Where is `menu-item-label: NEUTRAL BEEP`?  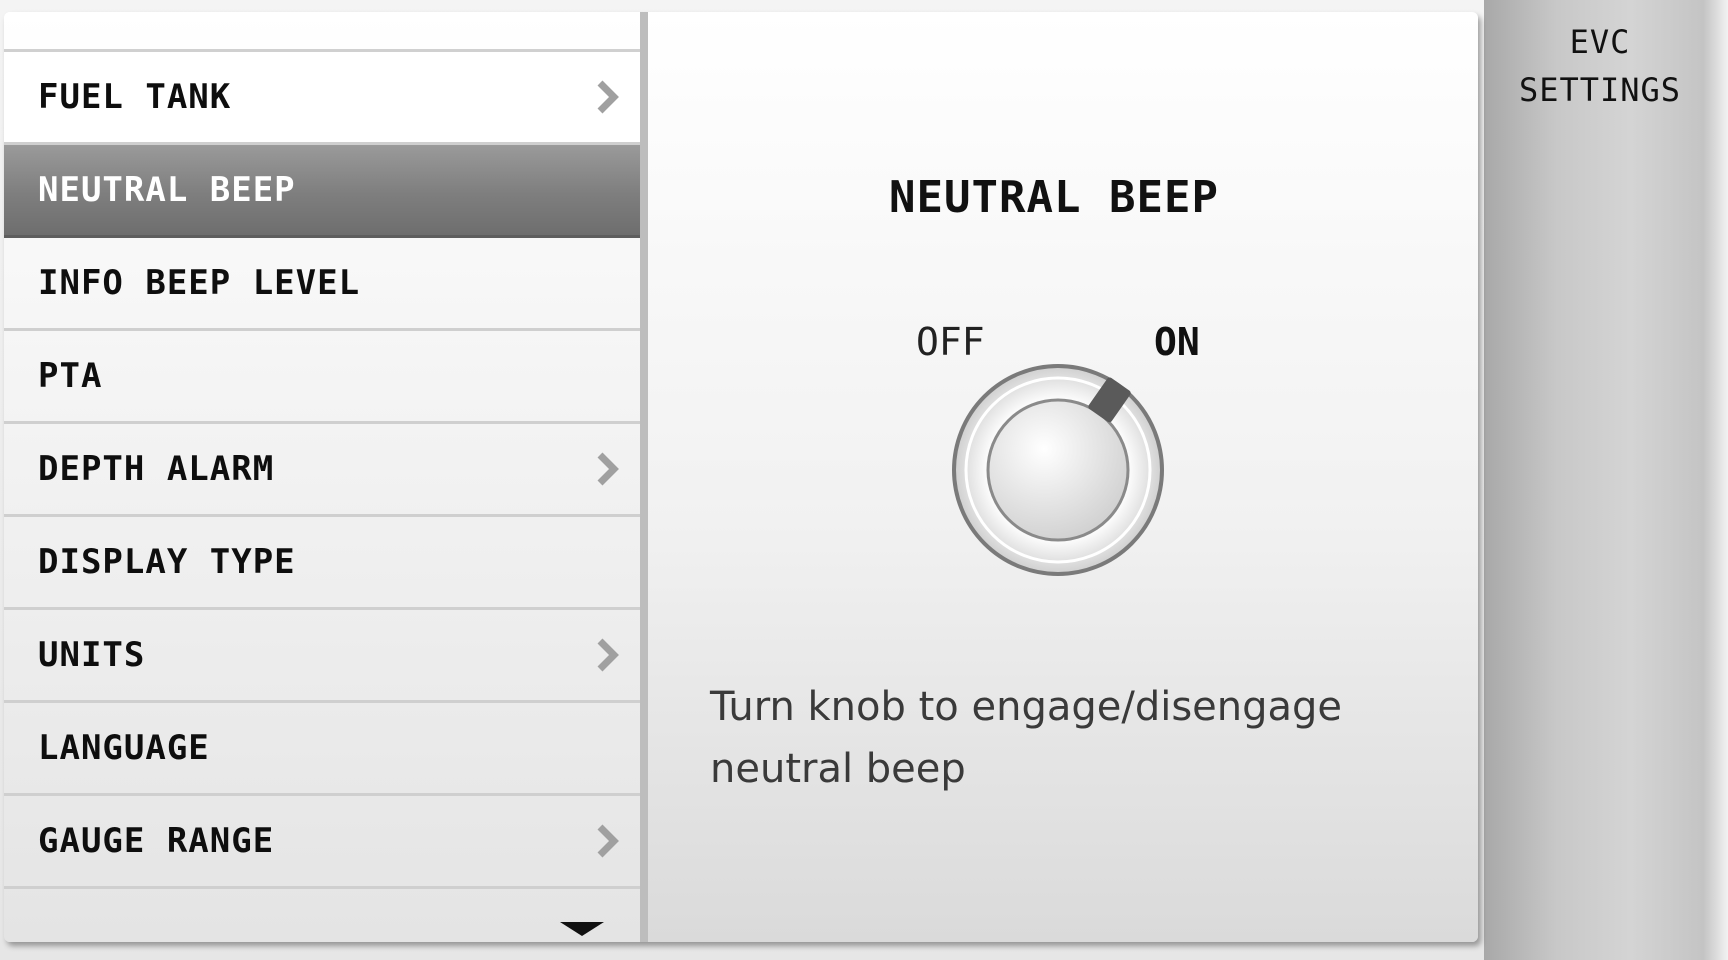 menu-item-label: NEUTRAL BEEP is located at coordinates (167, 190).